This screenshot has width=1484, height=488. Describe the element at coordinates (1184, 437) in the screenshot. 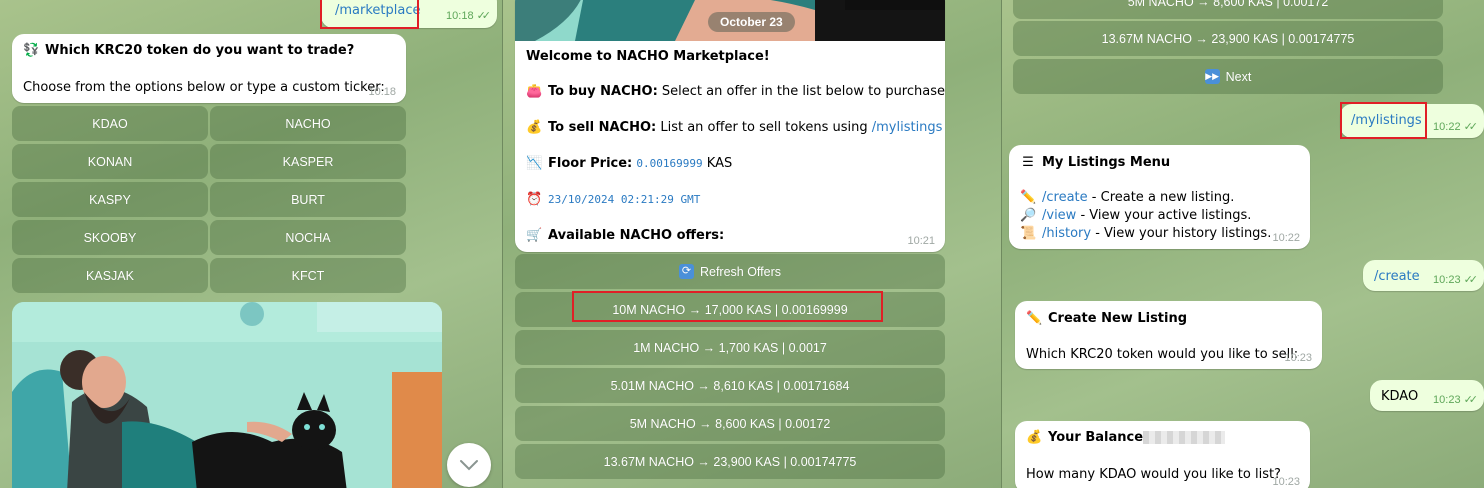

I see `blurred-balance-value` at that location.